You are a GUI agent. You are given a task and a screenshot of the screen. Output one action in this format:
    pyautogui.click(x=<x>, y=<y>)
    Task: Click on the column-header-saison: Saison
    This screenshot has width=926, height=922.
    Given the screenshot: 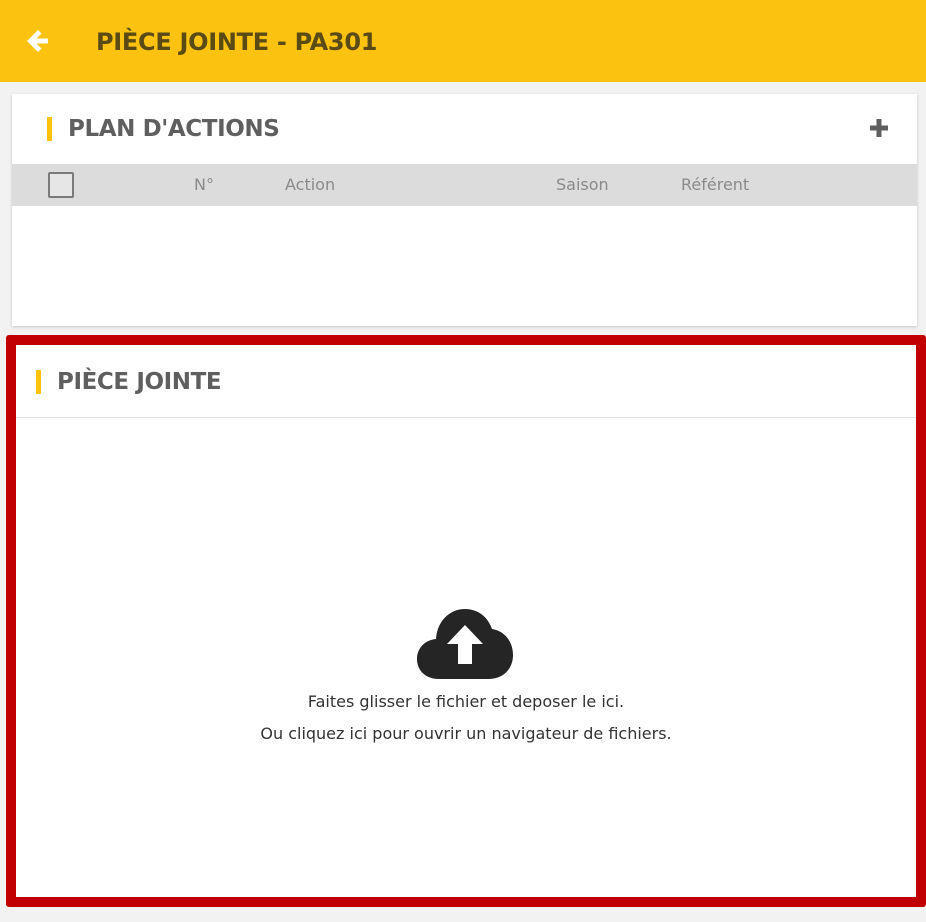 What is the action you would take?
    pyautogui.click(x=582, y=184)
    